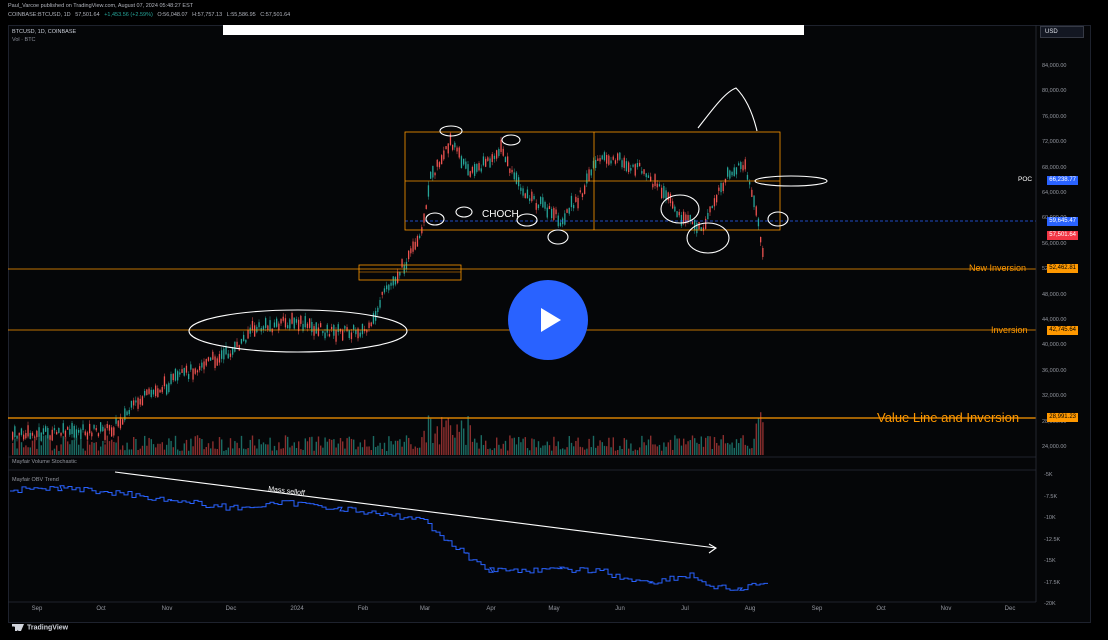 The width and height of the screenshot is (1108, 640). Describe the element at coordinates (48, 628) in the screenshot. I see `brand-label: TradingView` at that location.